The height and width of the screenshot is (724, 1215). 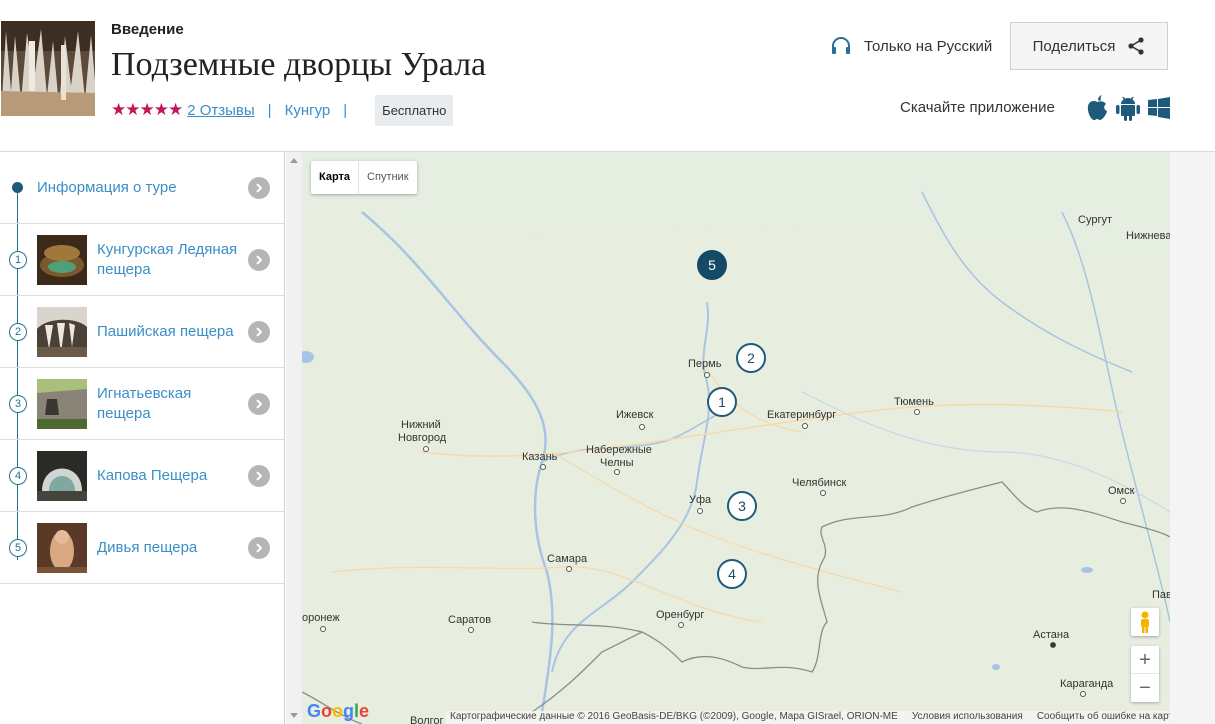 I want to click on share-button: Поделиться, so click(x=1089, y=46).